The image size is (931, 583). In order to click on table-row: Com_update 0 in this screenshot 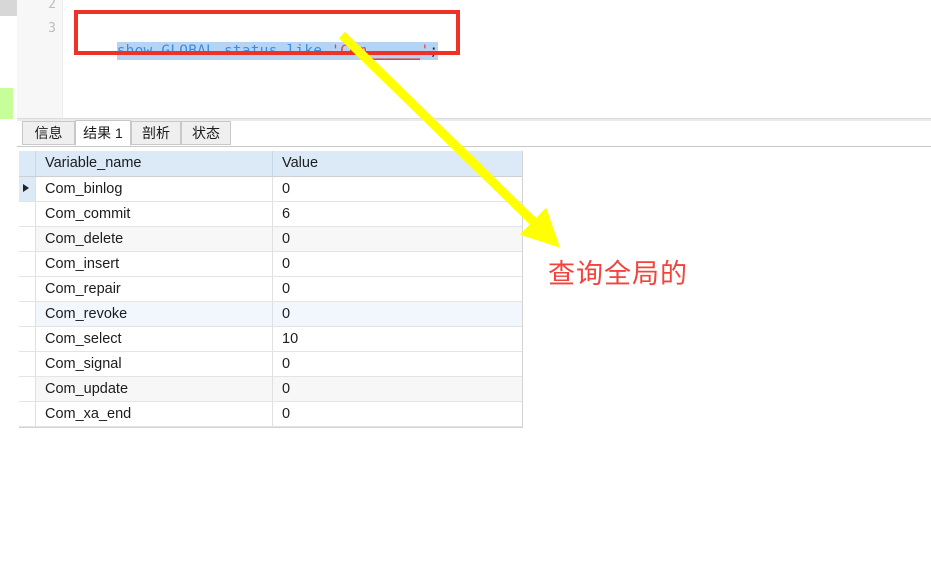, I will do `click(270, 389)`.